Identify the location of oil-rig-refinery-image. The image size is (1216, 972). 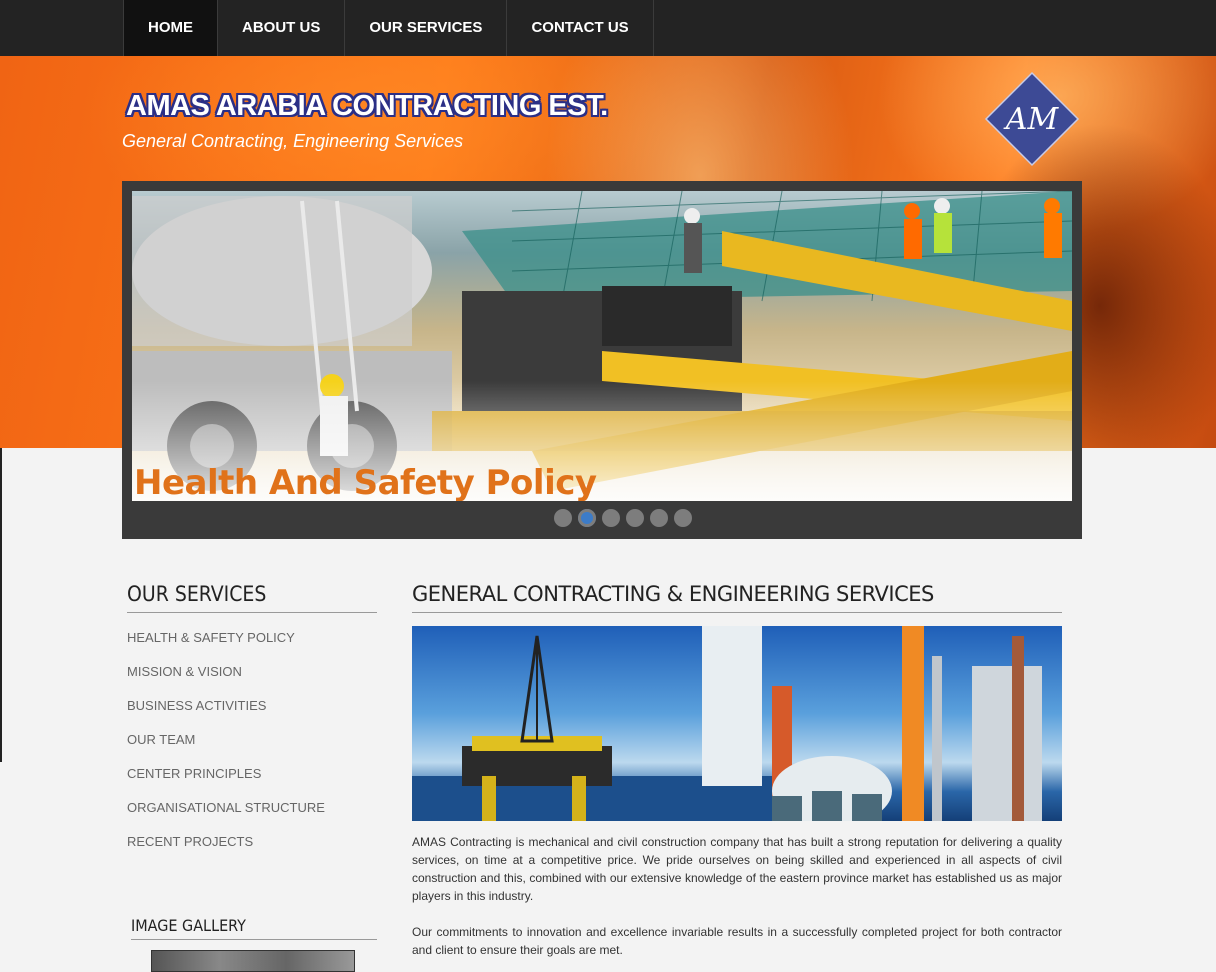
(737, 723).